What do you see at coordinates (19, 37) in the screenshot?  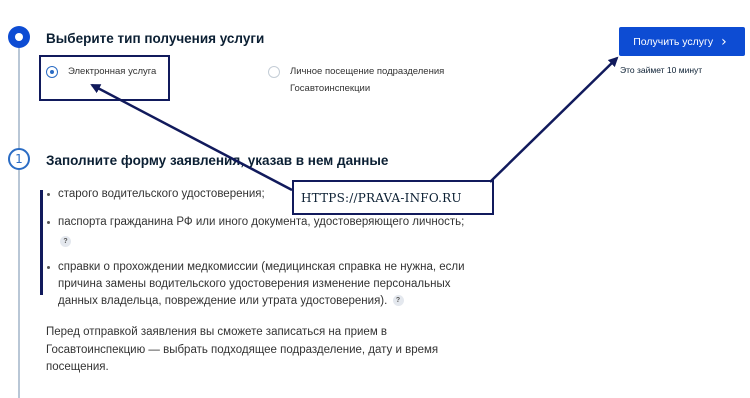 I see `current-step-icon` at bounding box center [19, 37].